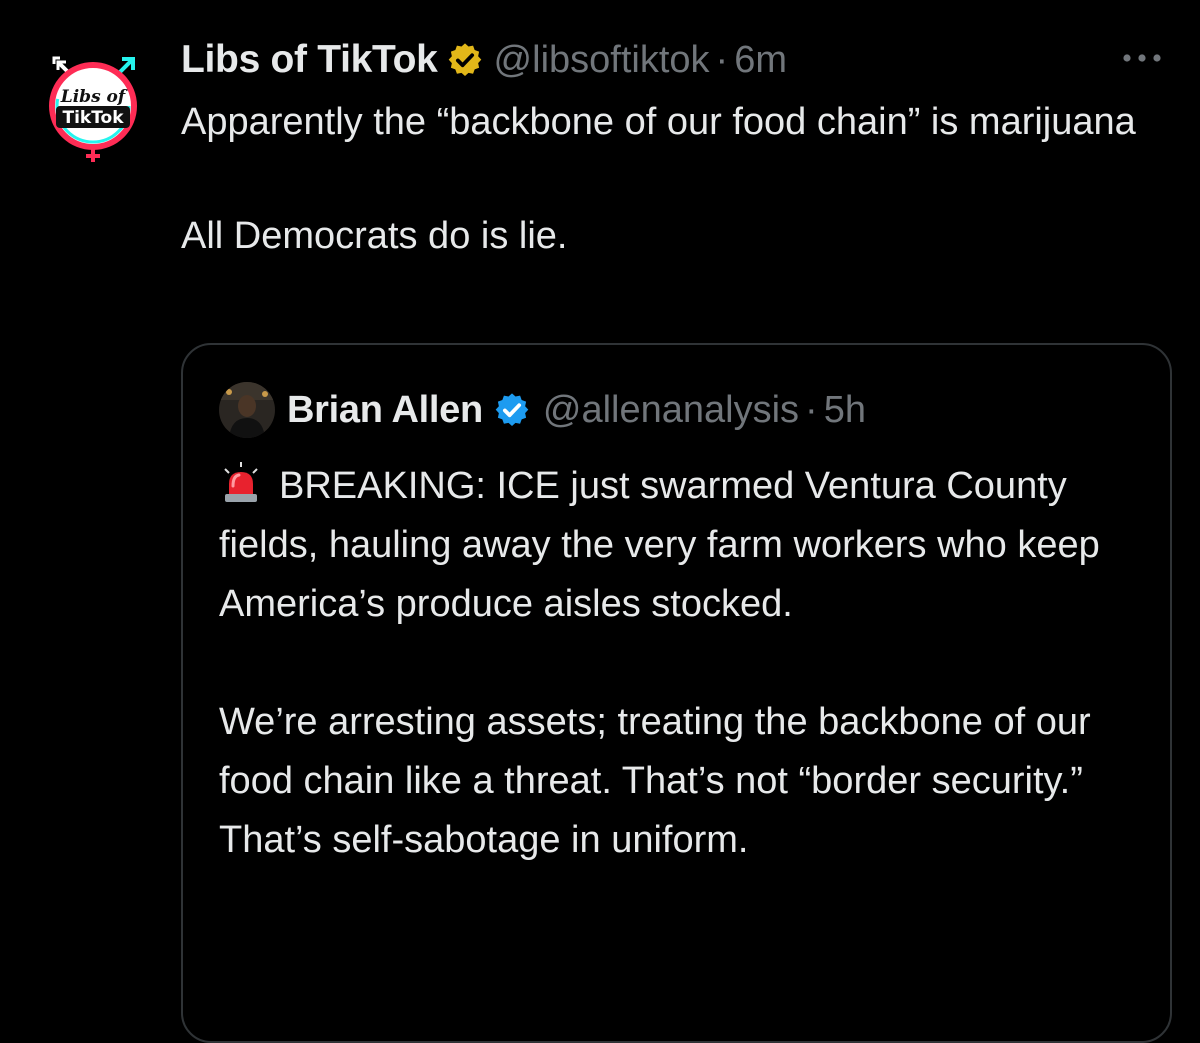 This screenshot has height=1043, width=1200. What do you see at coordinates (94, 97) in the screenshot?
I see `logo-text-line1: Libs of` at bounding box center [94, 97].